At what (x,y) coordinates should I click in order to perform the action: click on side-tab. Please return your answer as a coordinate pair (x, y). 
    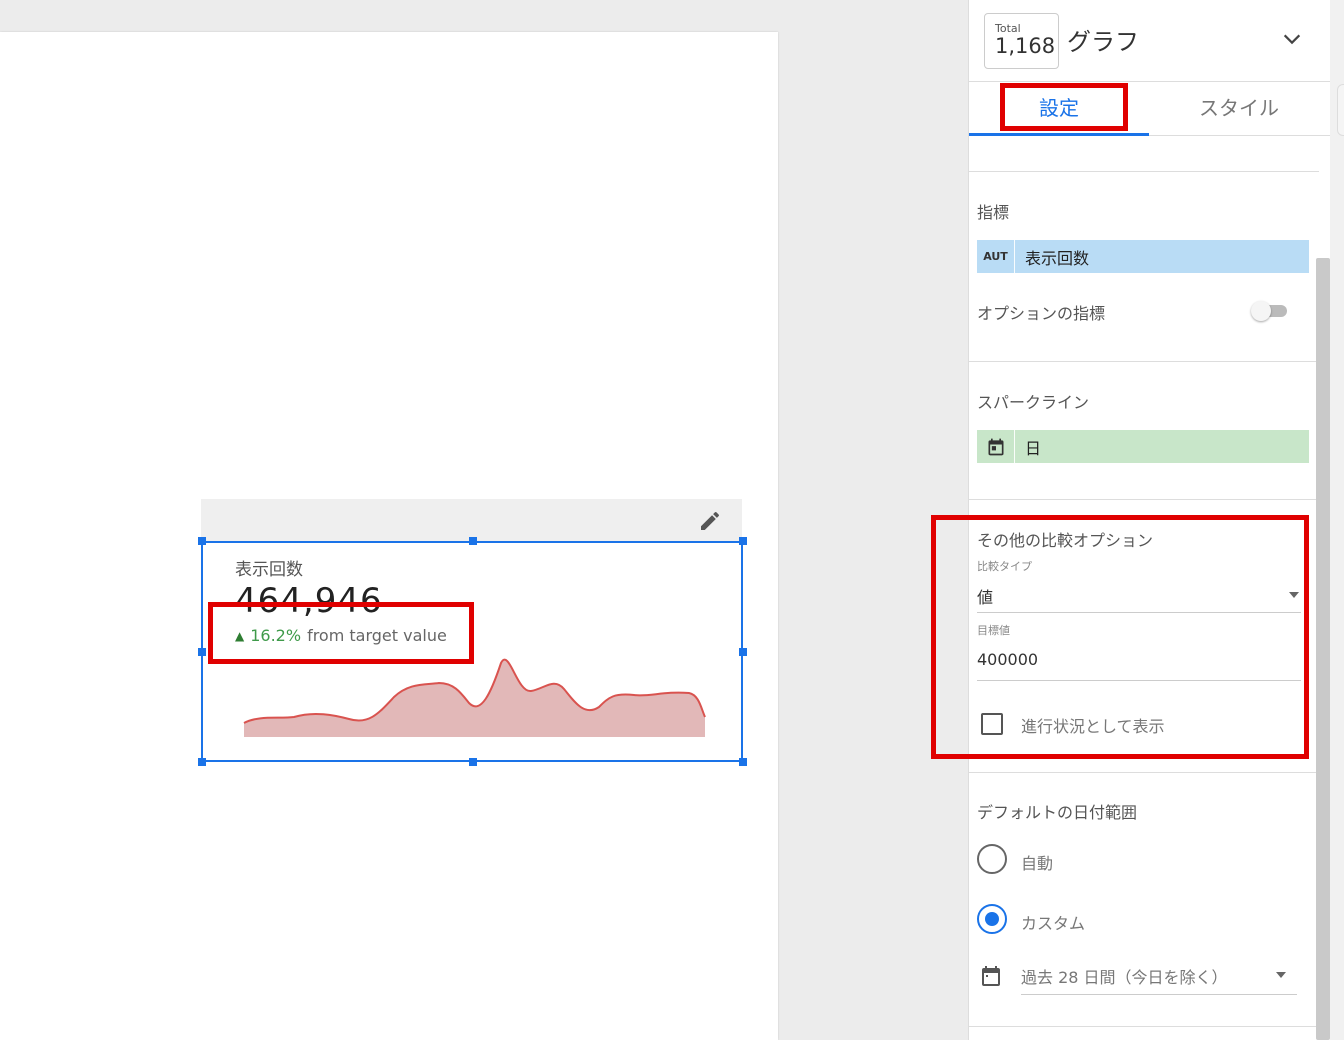
    Looking at the image, I should click on (1340, 110).